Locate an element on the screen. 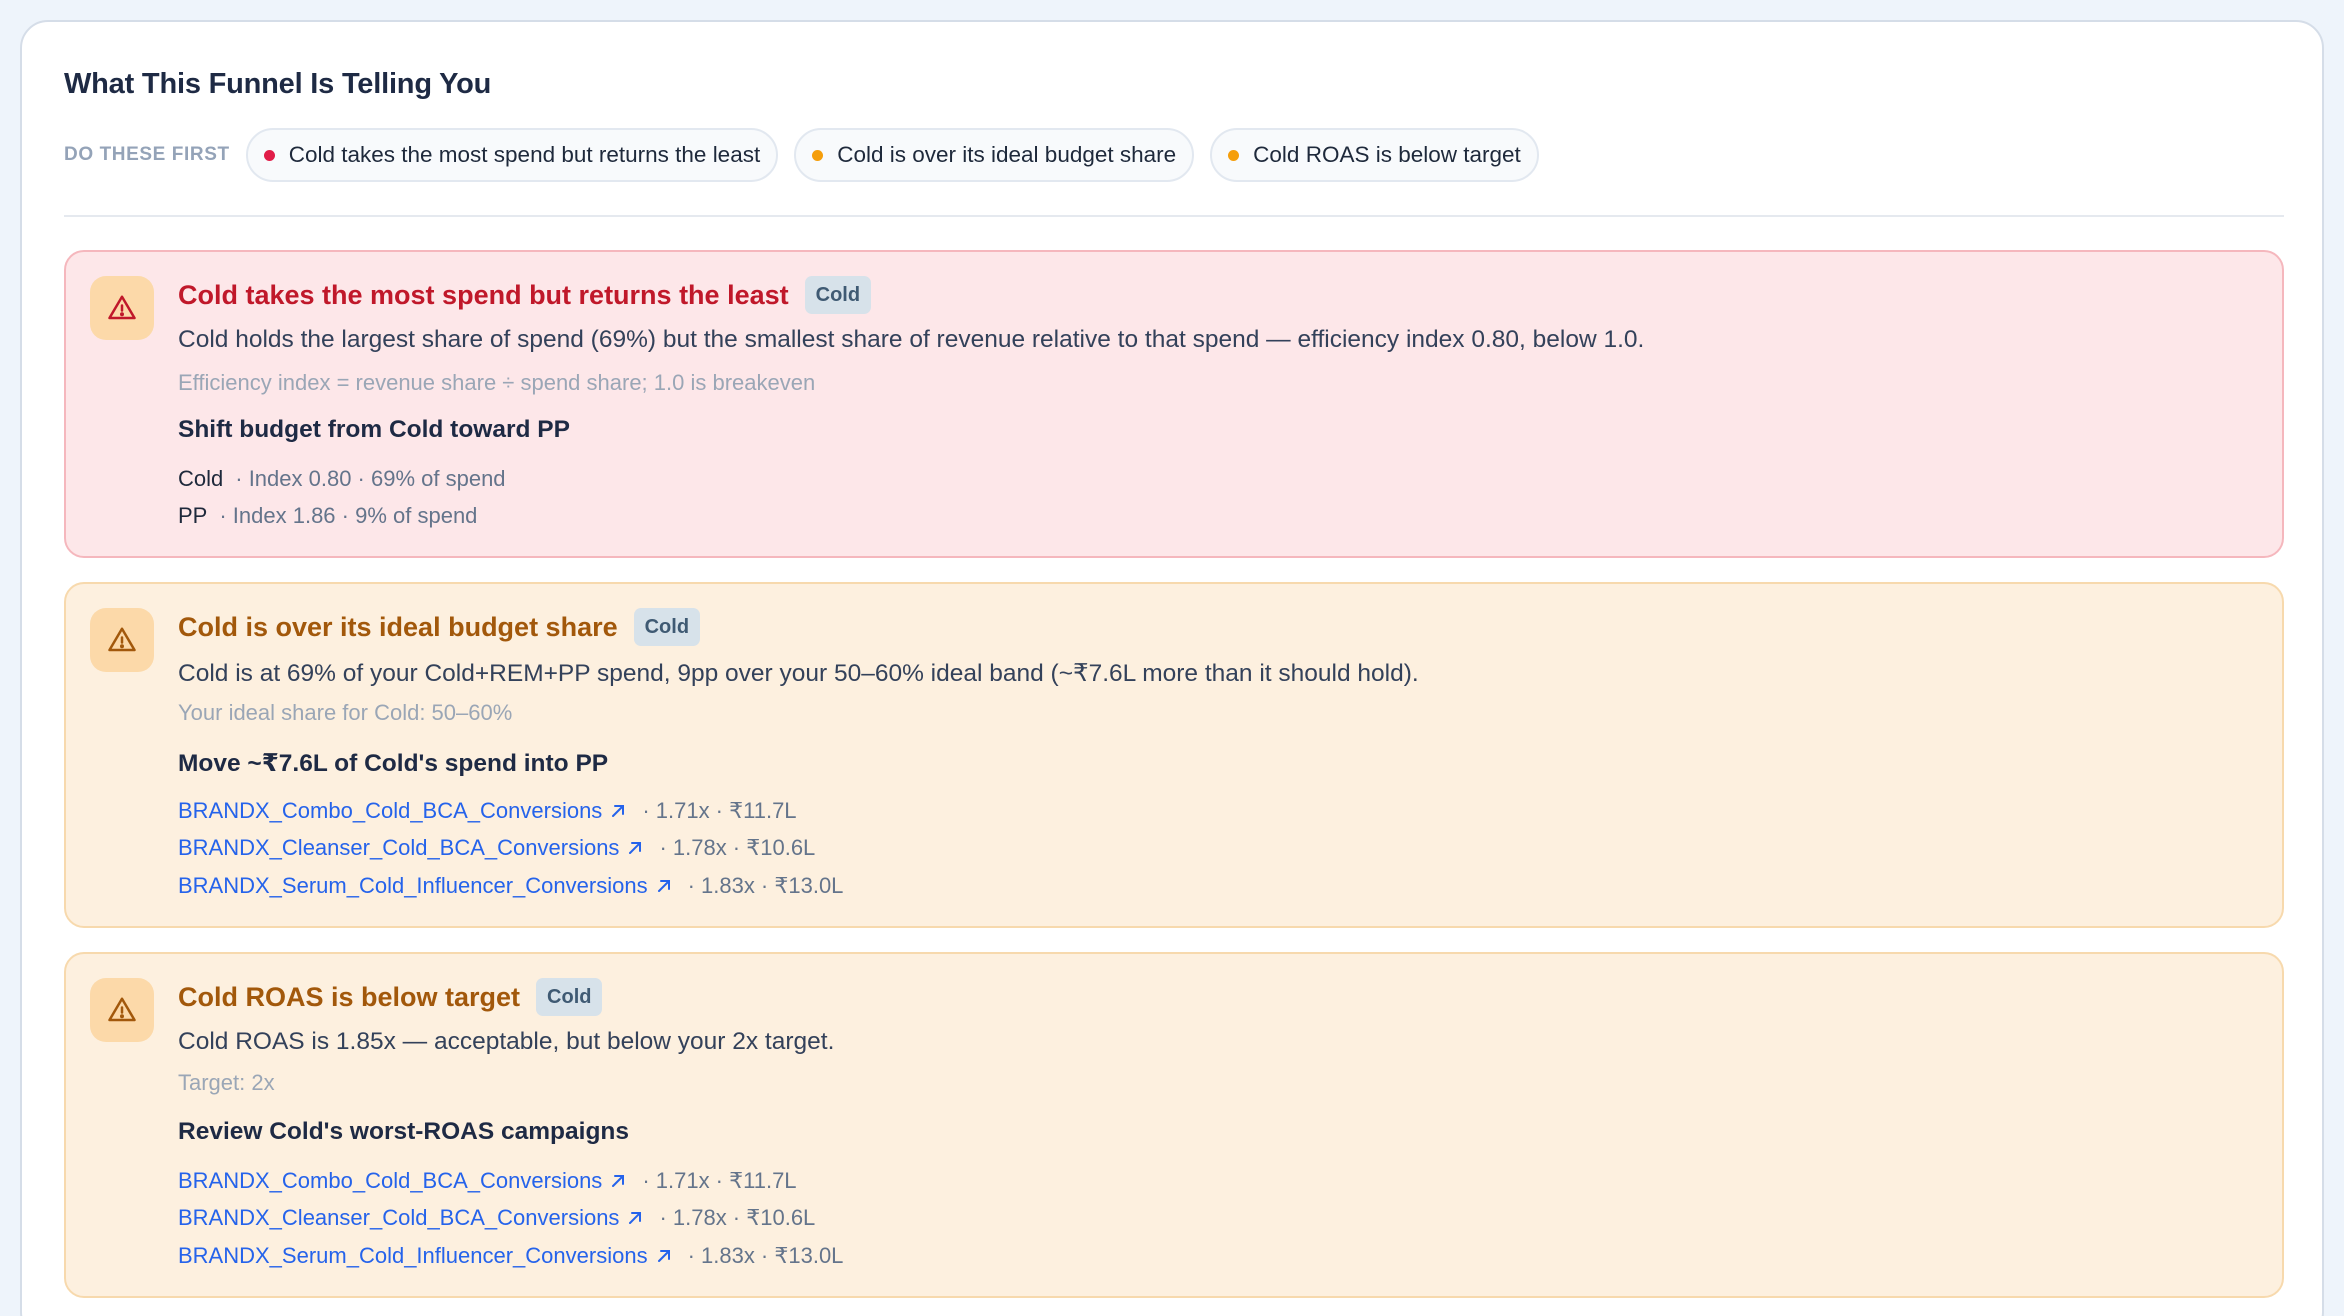 The height and width of the screenshot is (1316, 2344). card-note: Your ideal share for Cold: 50–60% is located at coordinates (345, 712).